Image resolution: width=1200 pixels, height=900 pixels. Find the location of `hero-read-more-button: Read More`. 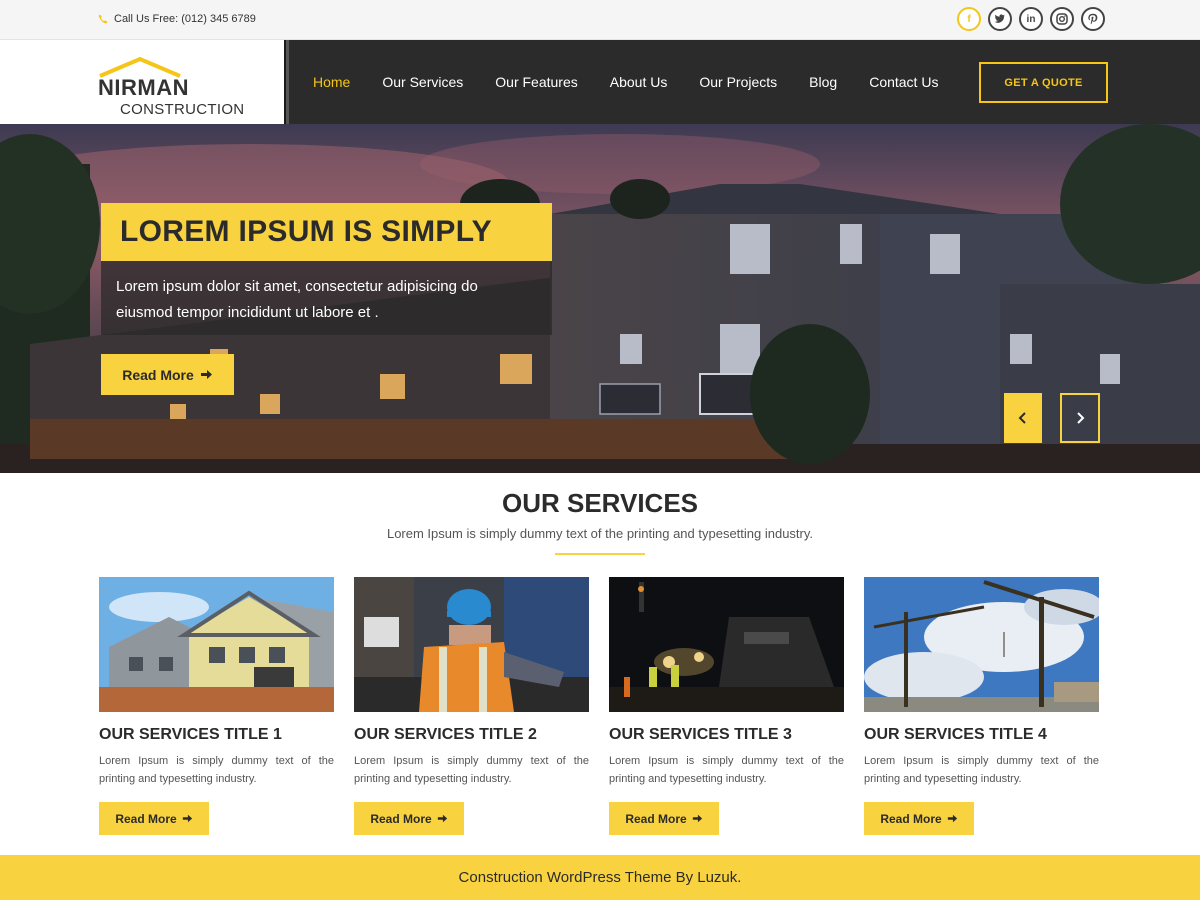

hero-read-more-button: Read More is located at coordinates (167, 374).